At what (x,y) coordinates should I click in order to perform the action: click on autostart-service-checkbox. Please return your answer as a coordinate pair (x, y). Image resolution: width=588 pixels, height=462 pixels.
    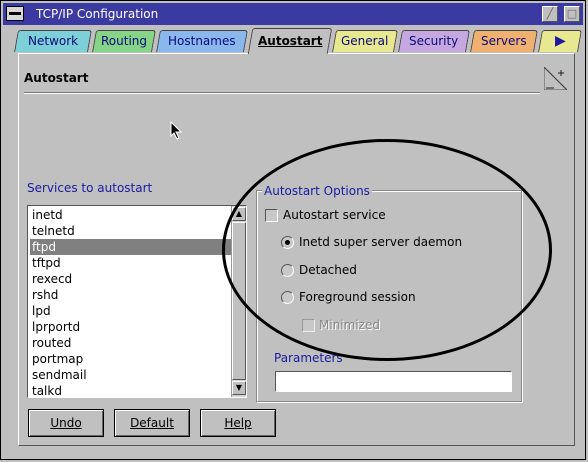
    Looking at the image, I should click on (271, 215).